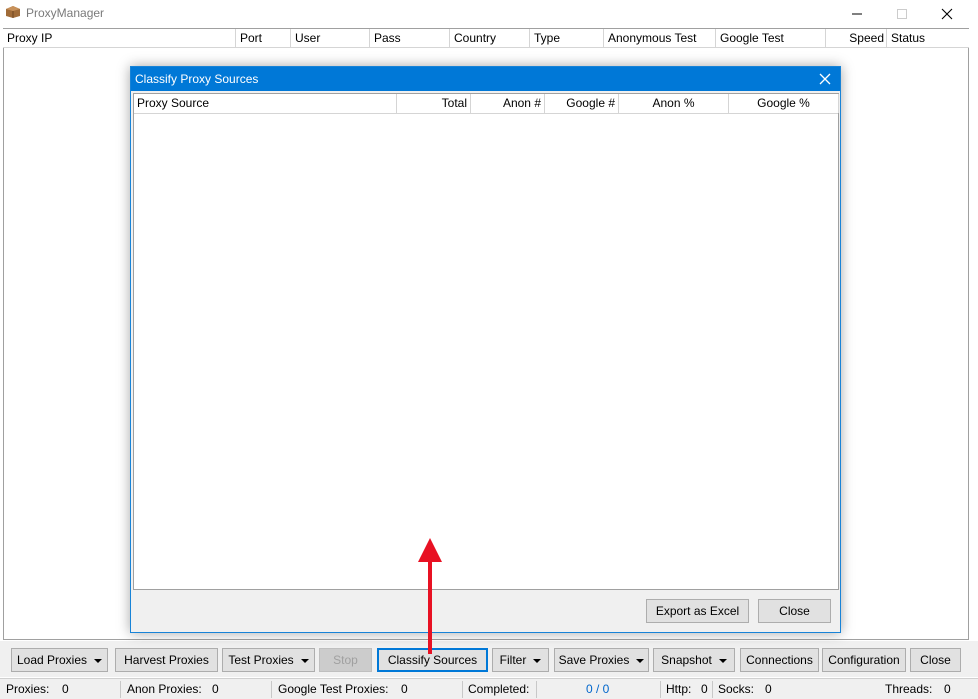 The image size is (978, 699). What do you see at coordinates (768, 689) in the screenshot?
I see `socks-value: 0` at bounding box center [768, 689].